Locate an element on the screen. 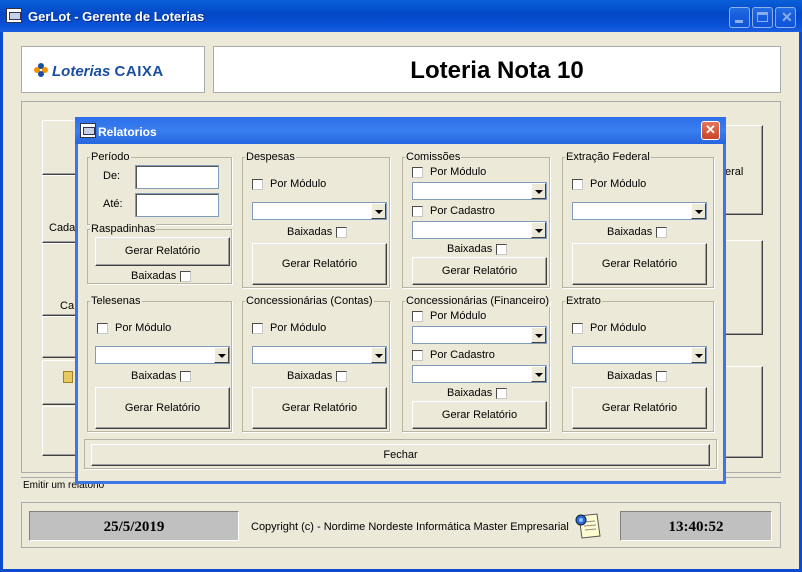 The image size is (802, 572). financeiro-por-modulo-label: Por Módulo is located at coordinates (458, 316).